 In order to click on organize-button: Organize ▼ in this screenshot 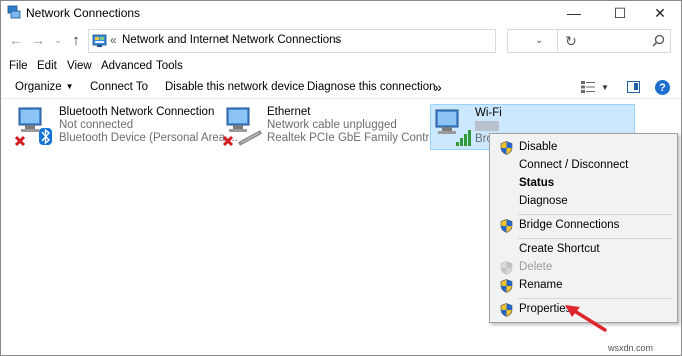, I will do `click(44, 87)`.